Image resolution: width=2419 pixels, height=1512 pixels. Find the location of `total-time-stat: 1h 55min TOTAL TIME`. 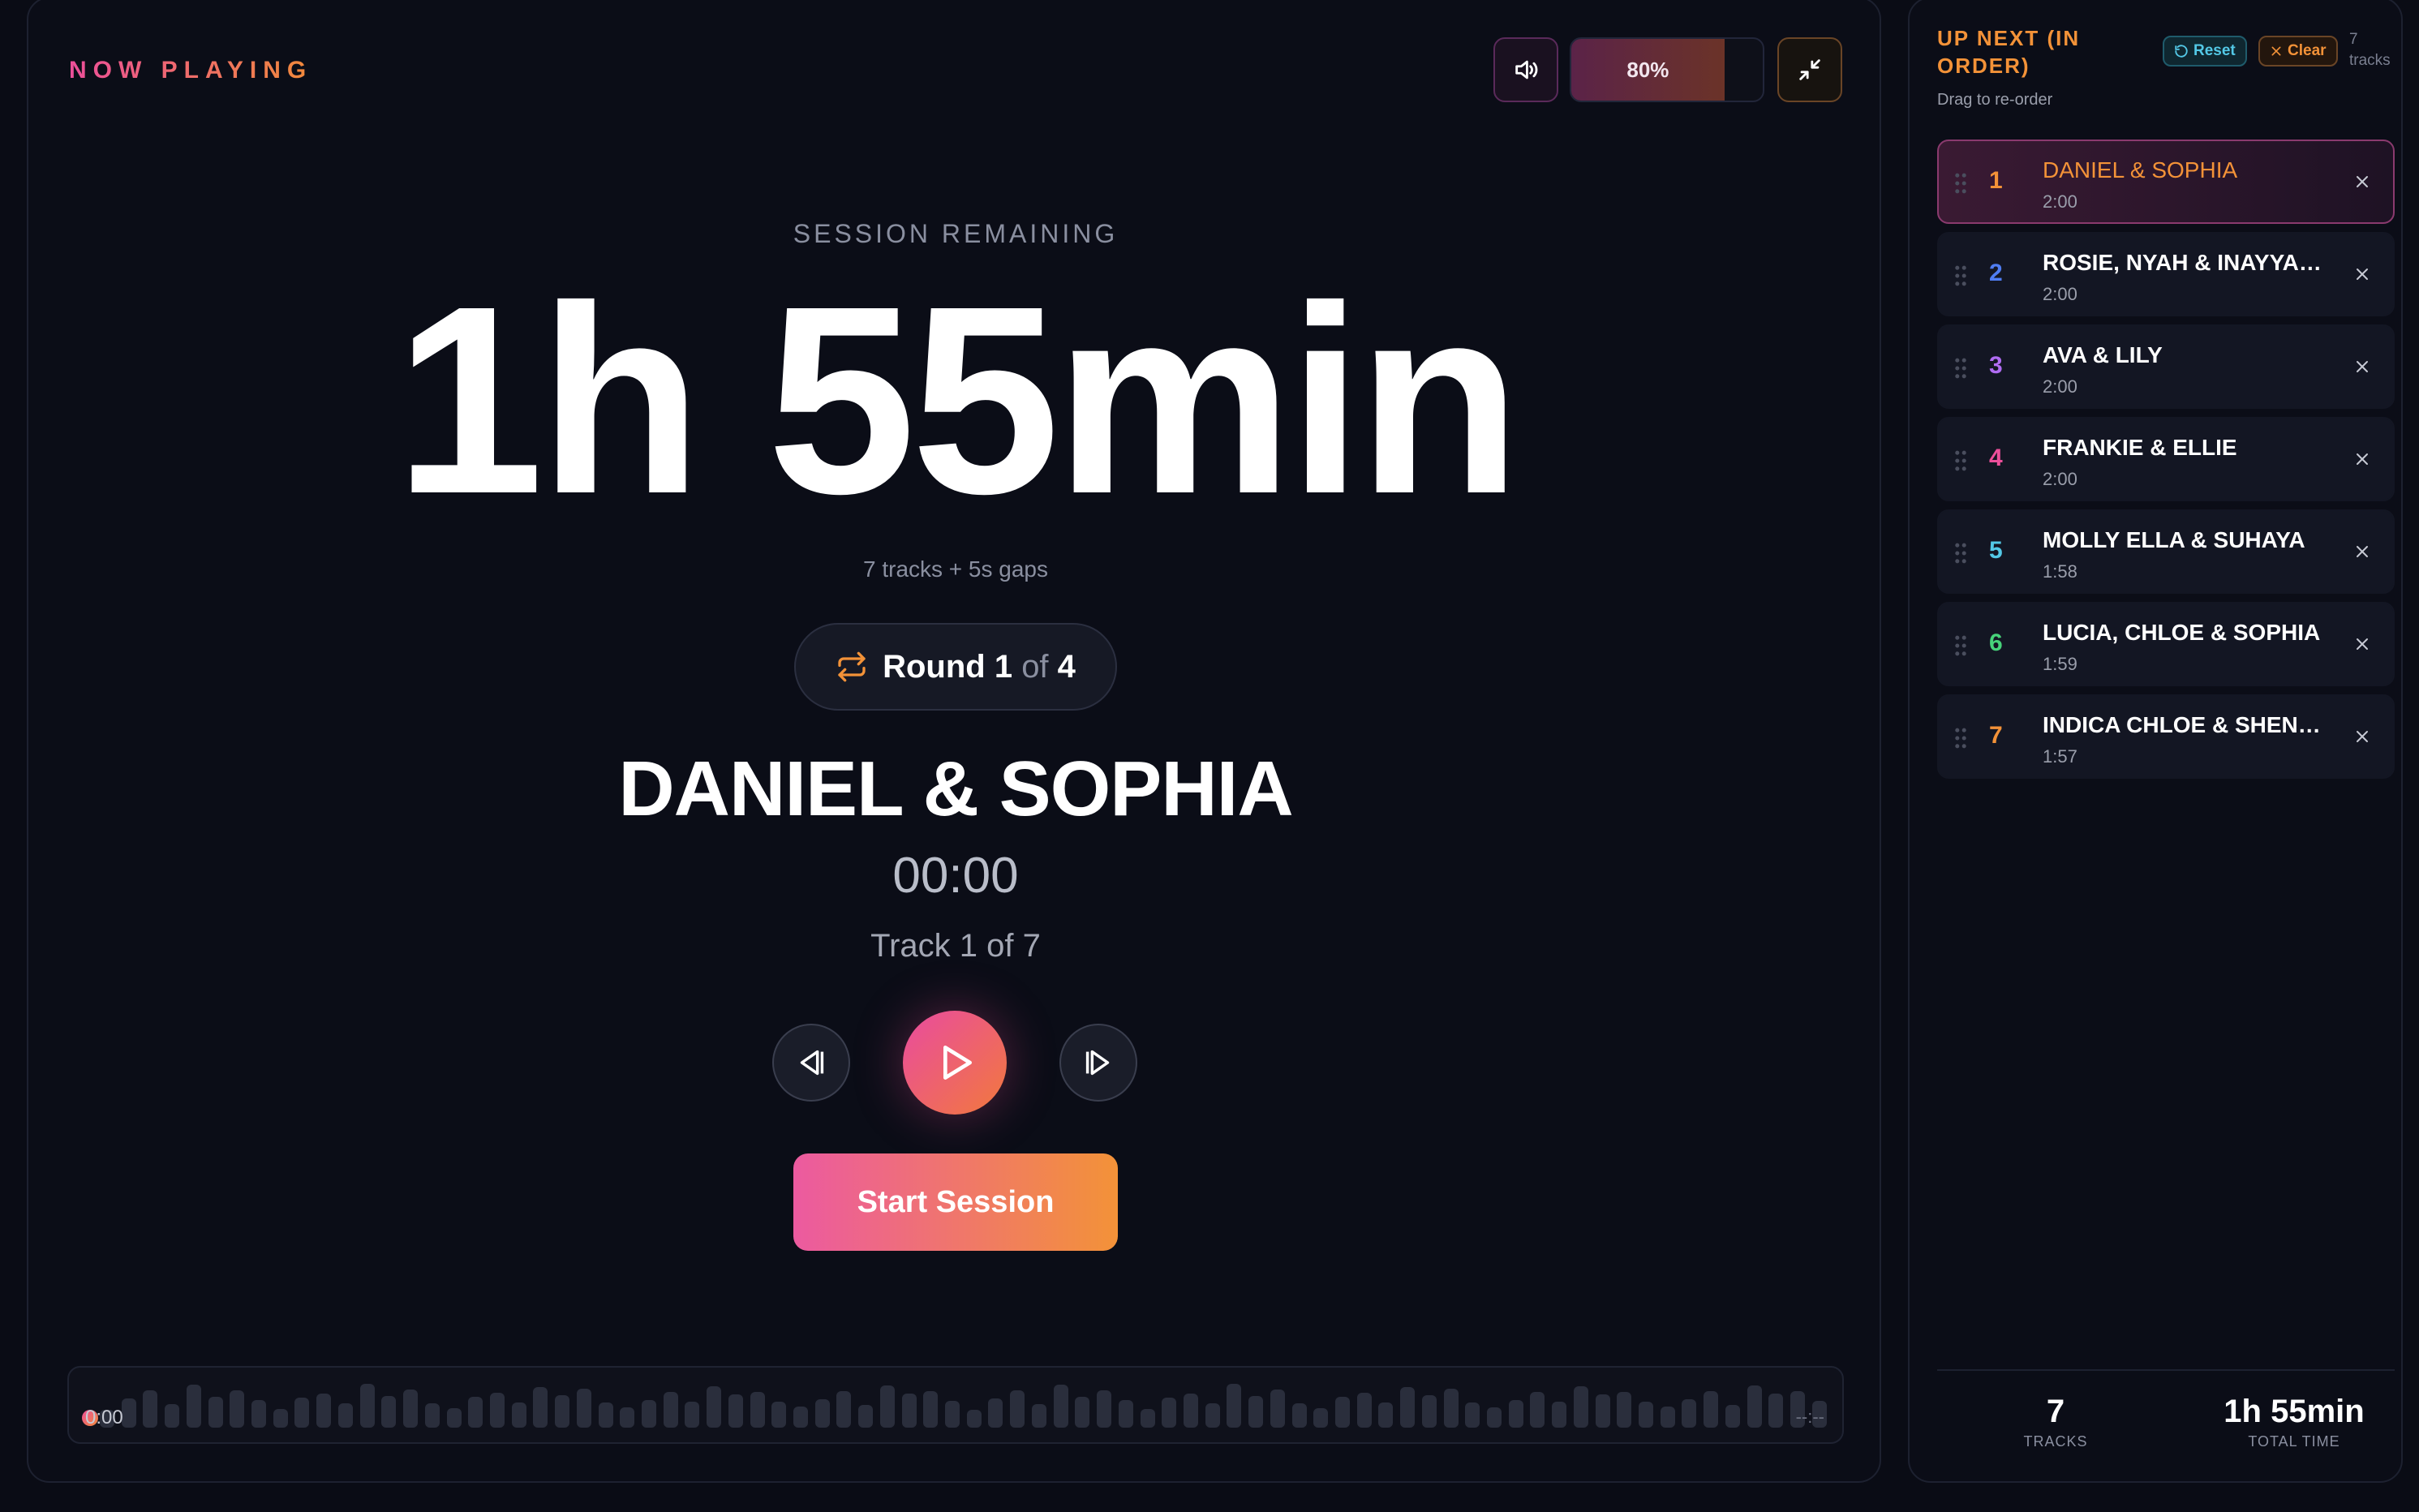

total-time-stat: 1h 55min TOTAL TIME is located at coordinates (2294, 1422).